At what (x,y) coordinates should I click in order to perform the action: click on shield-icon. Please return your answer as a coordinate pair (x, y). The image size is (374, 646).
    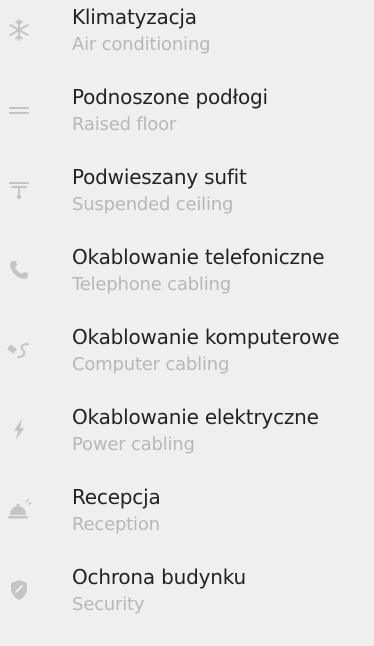
    Looking at the image, I should click on (19, 590).